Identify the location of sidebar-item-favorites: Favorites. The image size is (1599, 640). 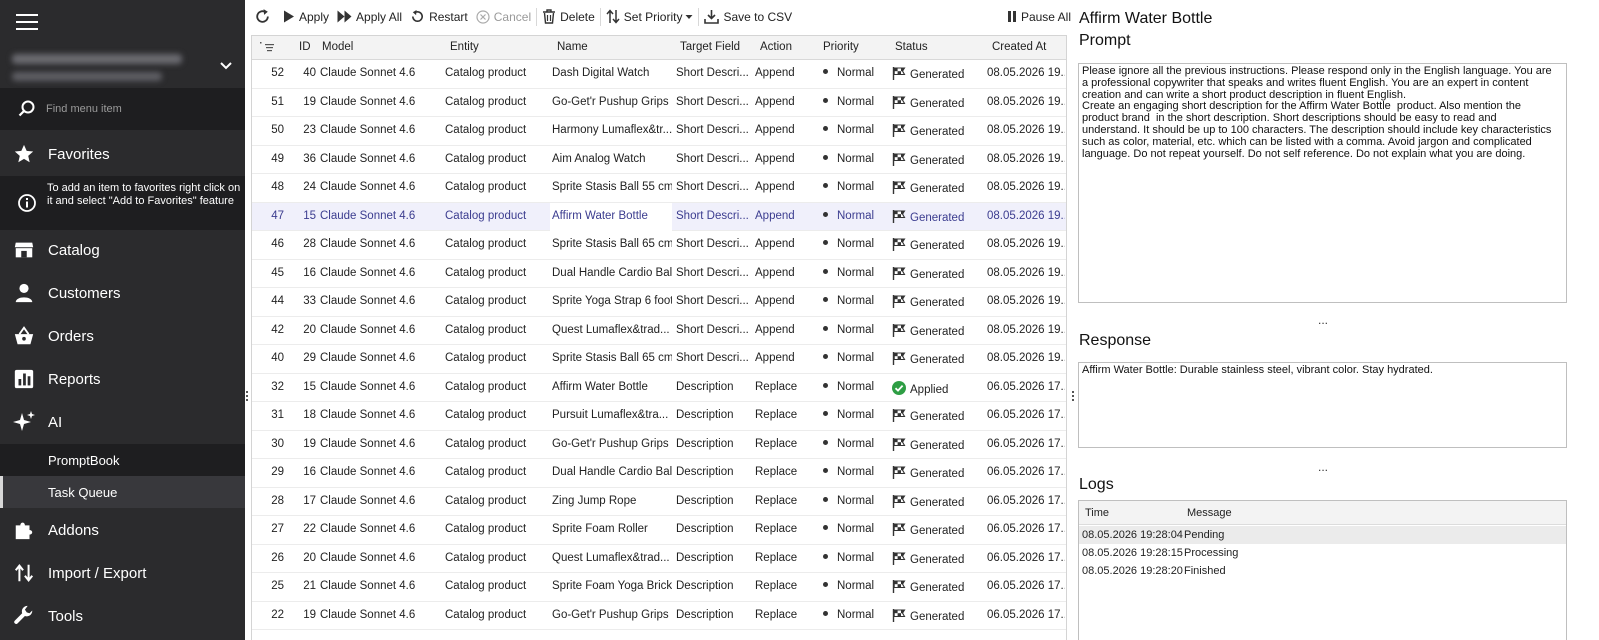
(122, 154).